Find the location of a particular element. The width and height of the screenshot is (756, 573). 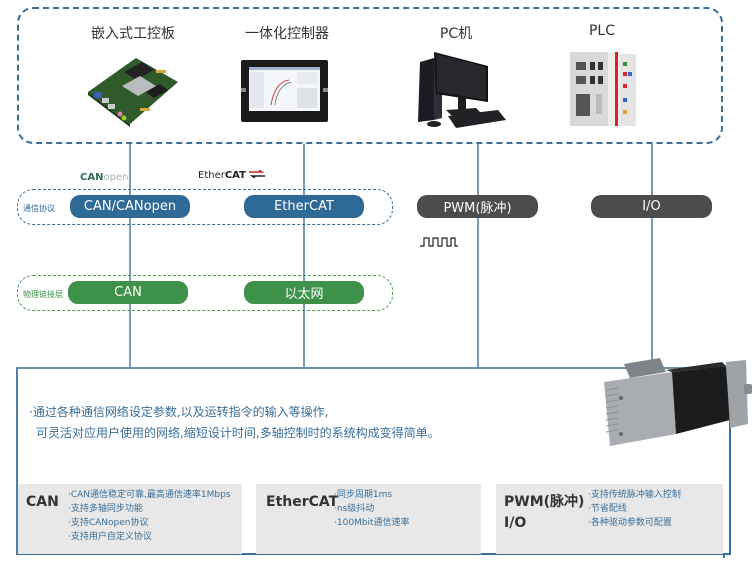

pc-icon is located at coordinates (462, 90).